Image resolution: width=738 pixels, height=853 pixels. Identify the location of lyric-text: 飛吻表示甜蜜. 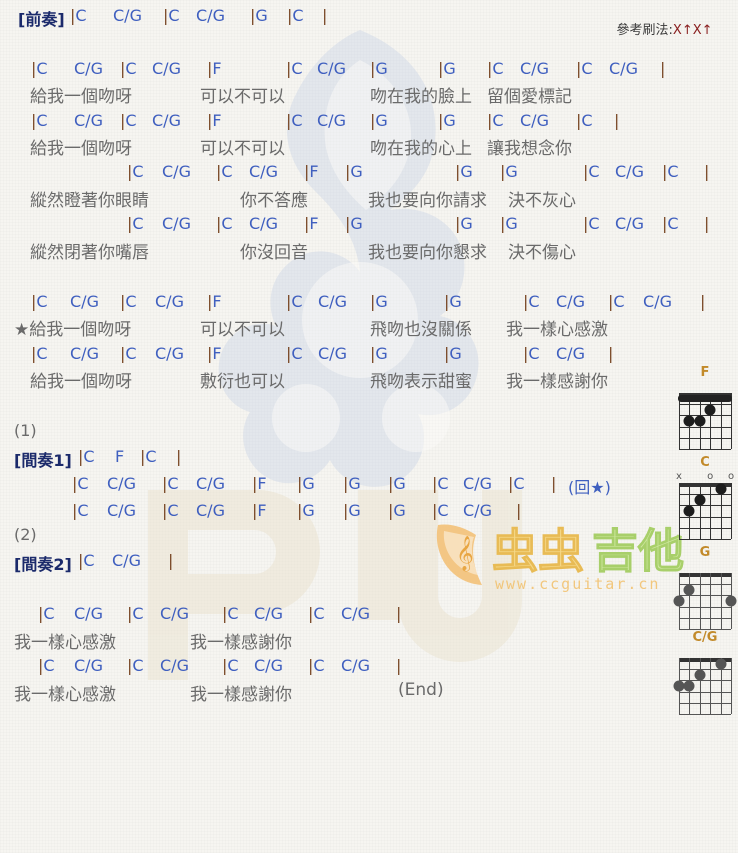
(421, 382).